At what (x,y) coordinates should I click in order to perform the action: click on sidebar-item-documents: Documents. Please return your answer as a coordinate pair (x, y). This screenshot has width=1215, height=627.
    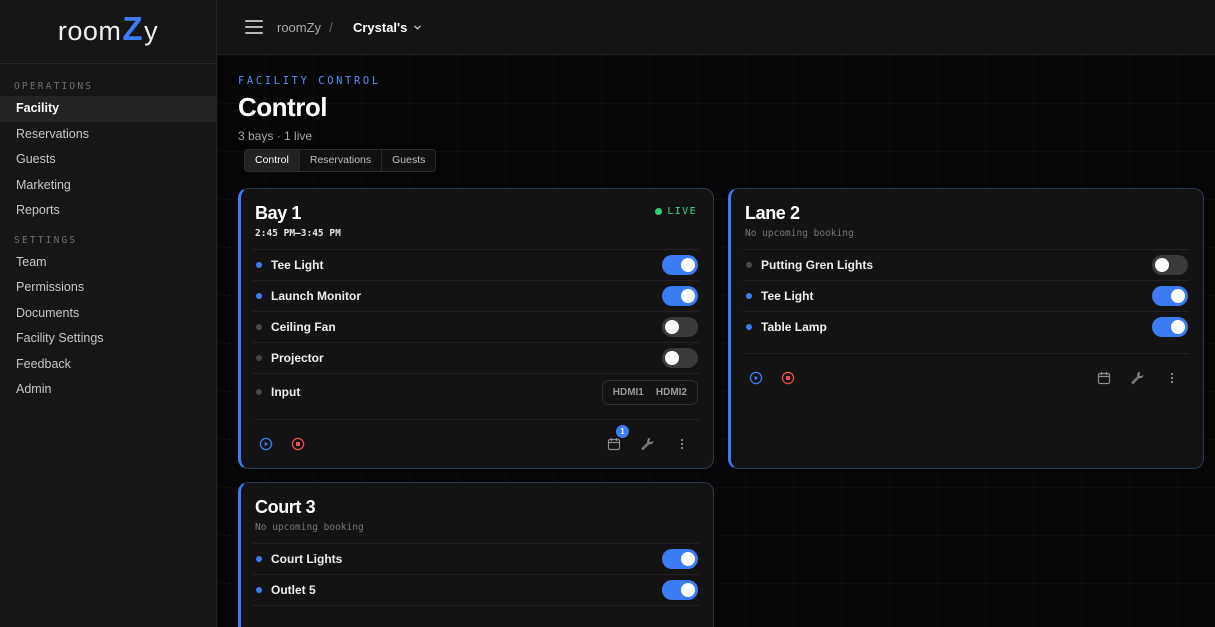
    Looking at the image, I should click on (108, 314).